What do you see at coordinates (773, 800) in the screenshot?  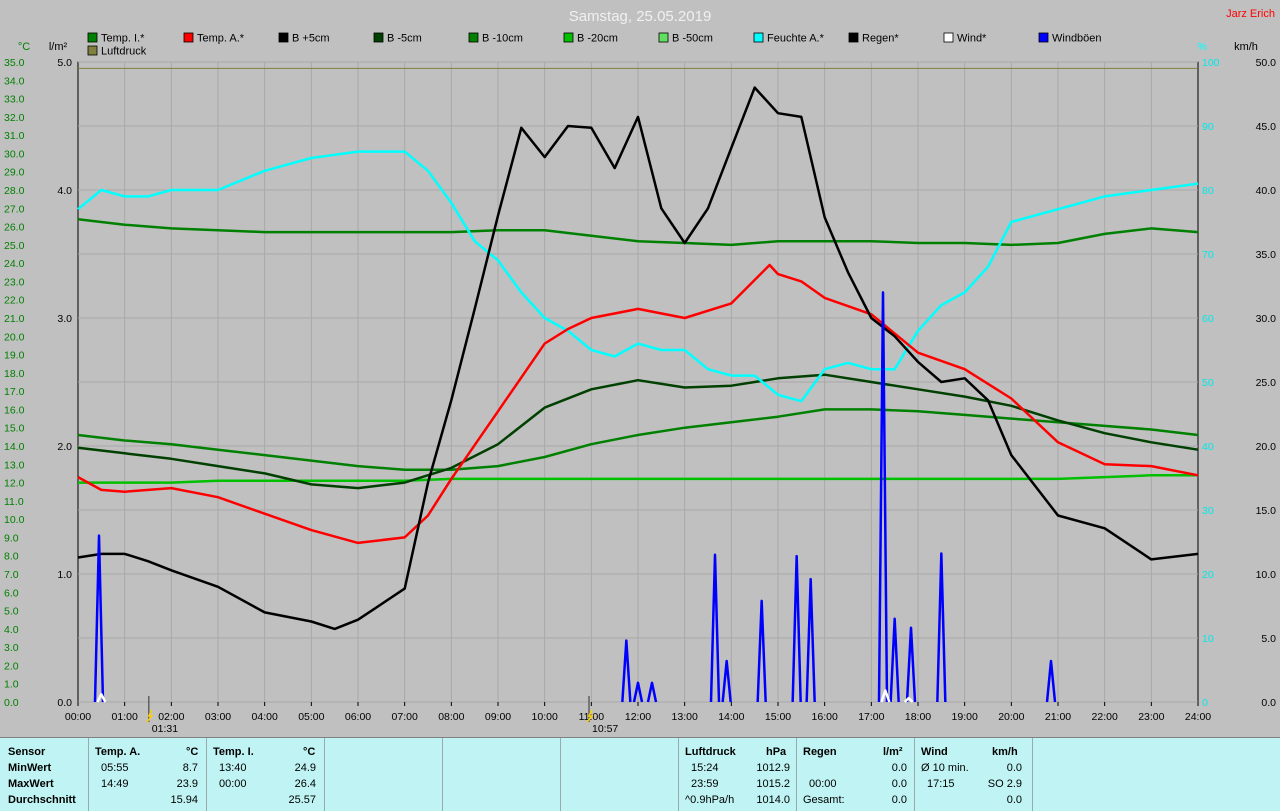 I see `pressure-avg: 1014.0` at bounding box center [773, 800].